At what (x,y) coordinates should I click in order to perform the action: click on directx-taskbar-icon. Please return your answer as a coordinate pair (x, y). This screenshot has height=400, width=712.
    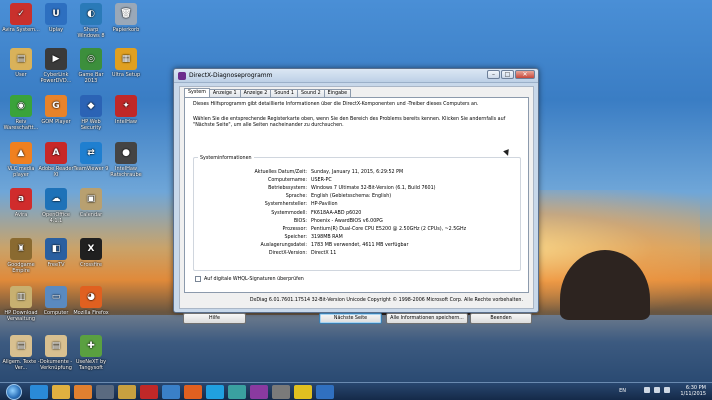
    Looking at the image, I should click on (259, 392).